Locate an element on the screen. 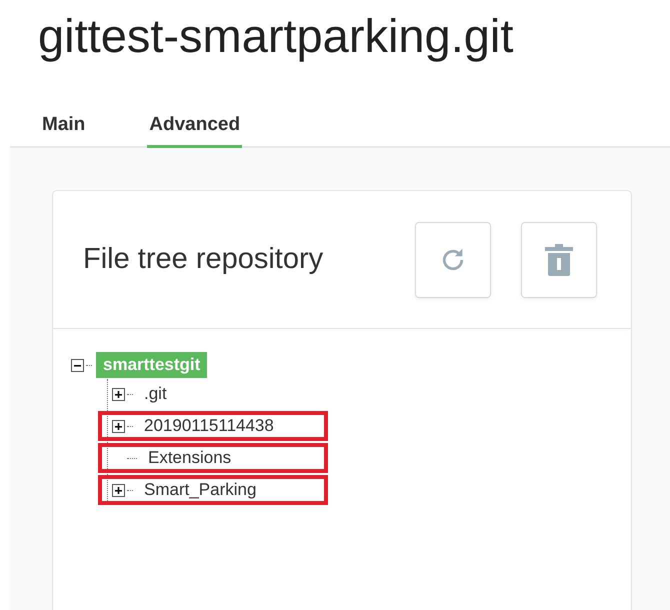 The height and width of the screenshot is (610, 670). panel-title: File tree repository is located at coordinates (203, 259).